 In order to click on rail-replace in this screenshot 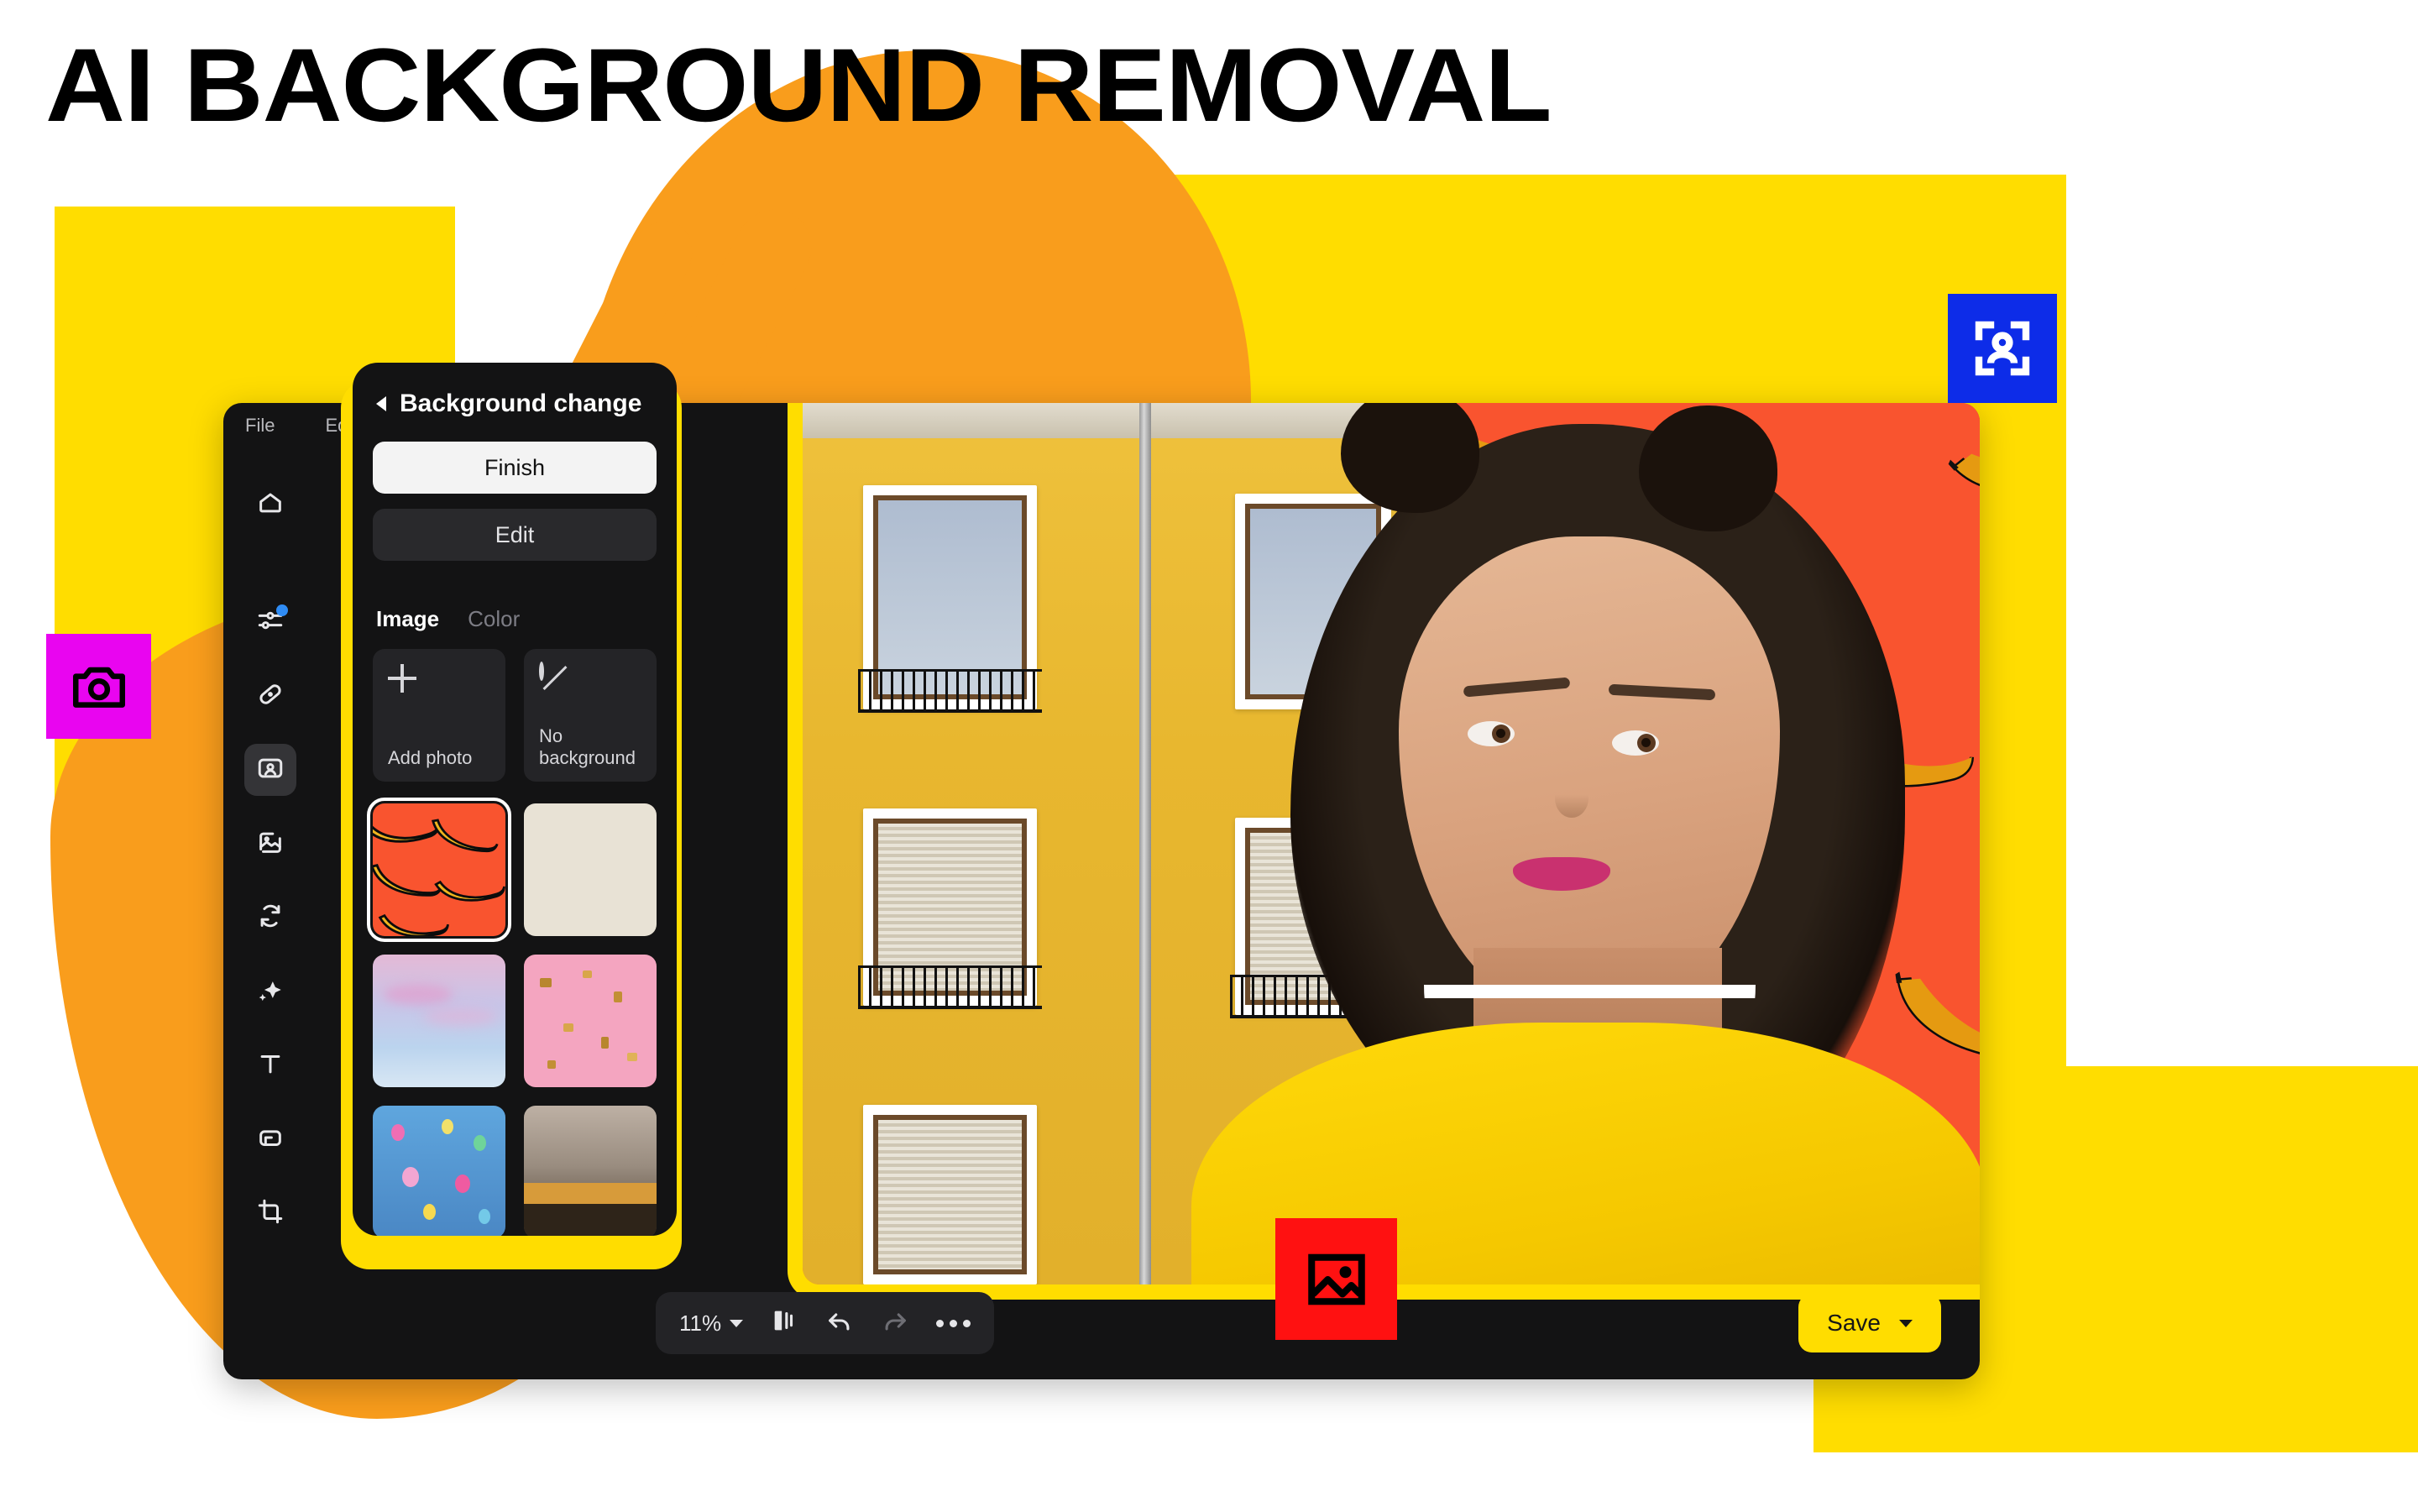, I will do `click(270, 918)`.